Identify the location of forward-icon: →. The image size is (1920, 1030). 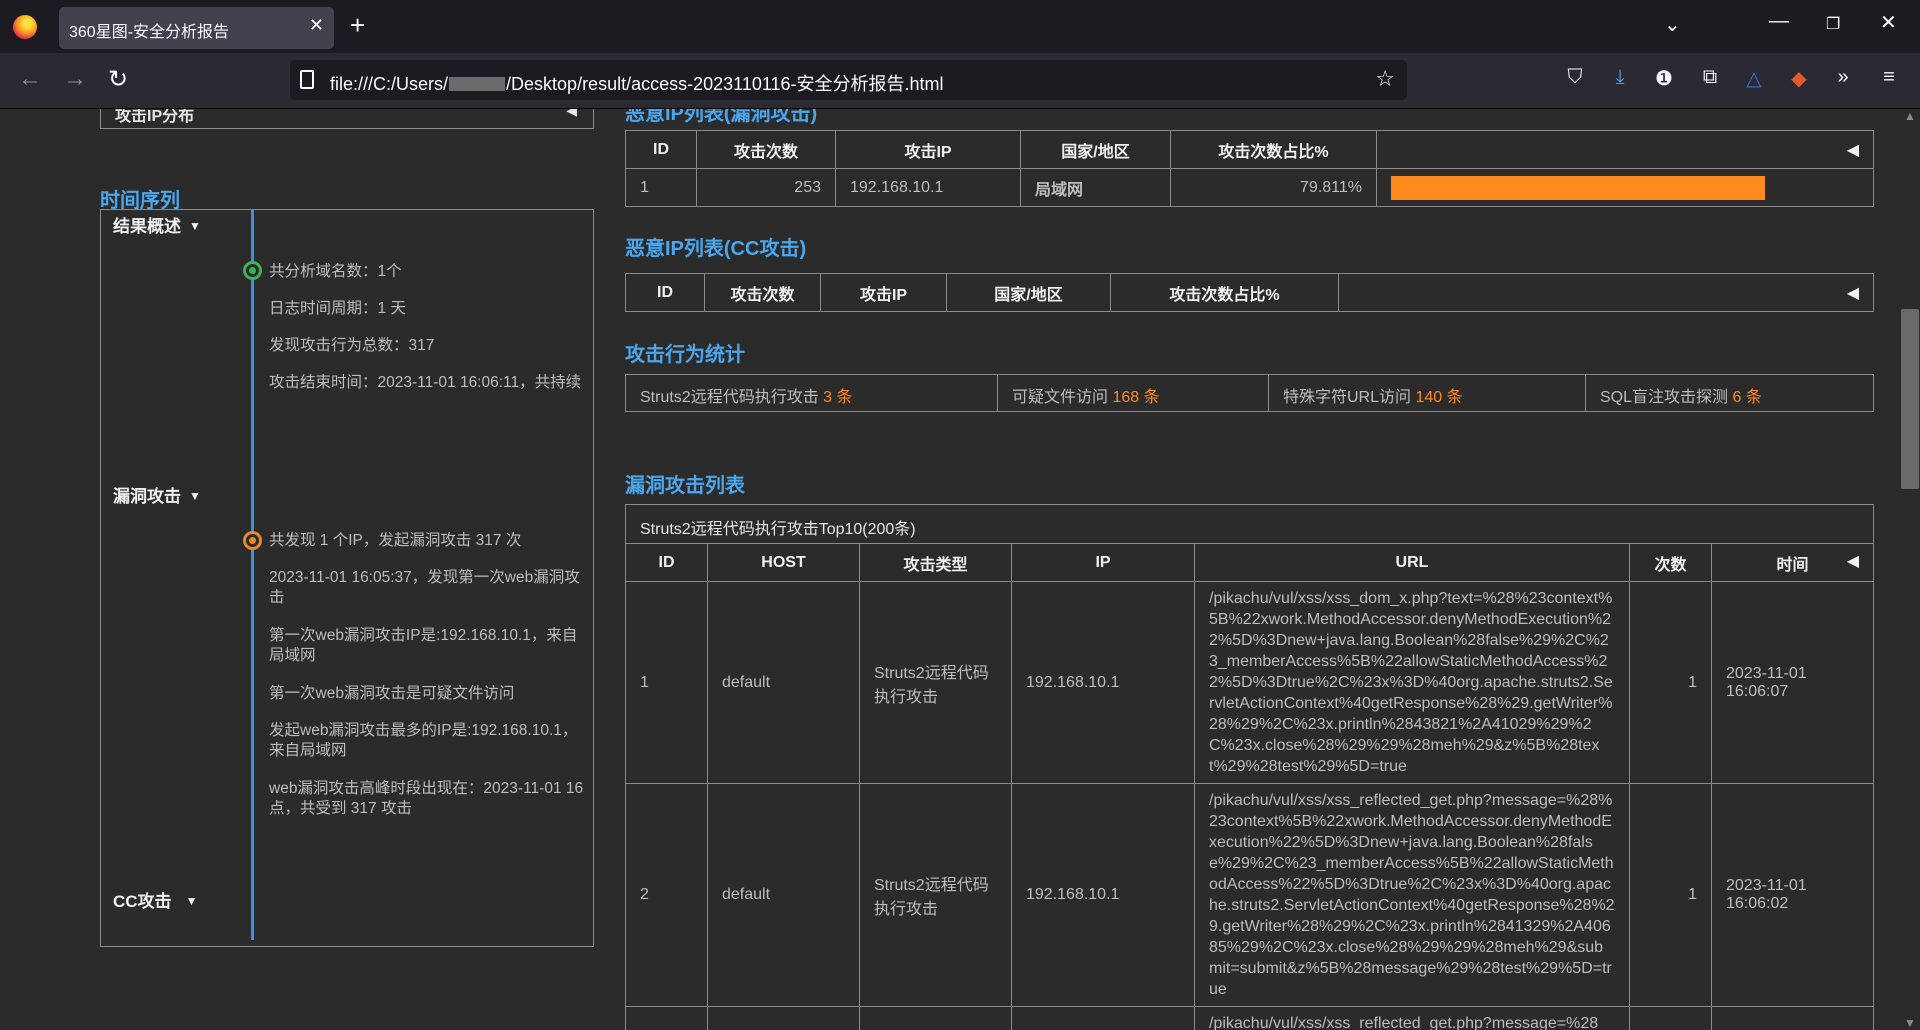
(75, 79).